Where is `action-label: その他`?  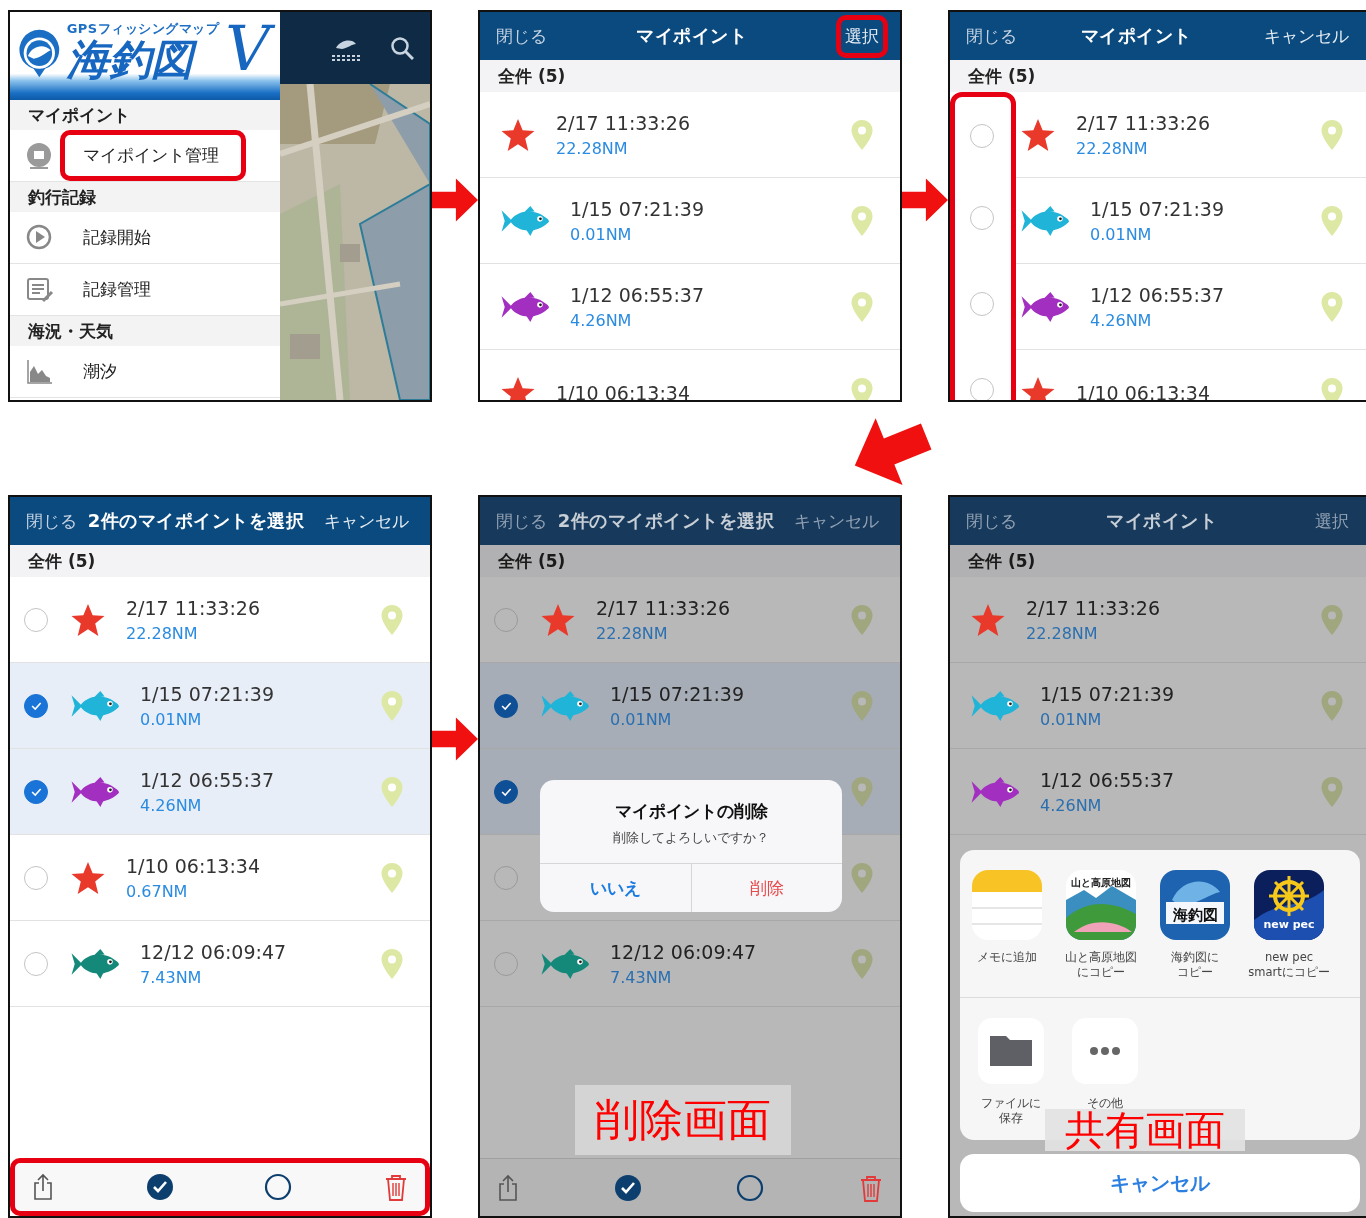 action-label: その他 is located at coordinates (1105, 1103).